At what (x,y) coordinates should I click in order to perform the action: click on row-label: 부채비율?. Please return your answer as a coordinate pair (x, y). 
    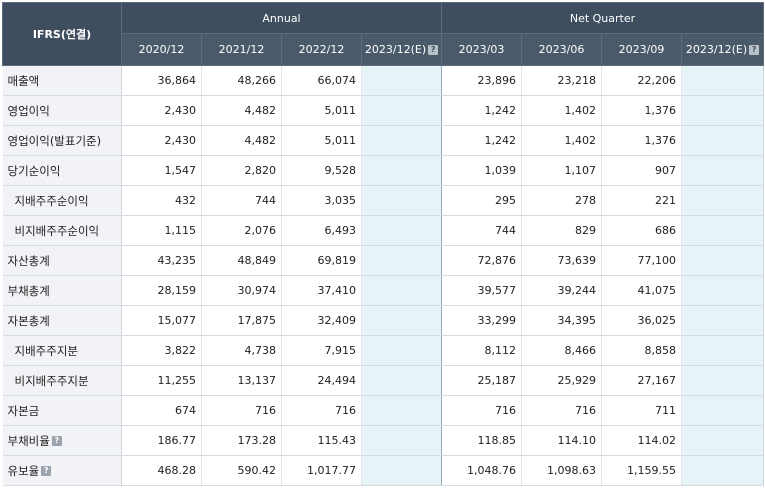
    Looking at the image, I should click on (62, 440).